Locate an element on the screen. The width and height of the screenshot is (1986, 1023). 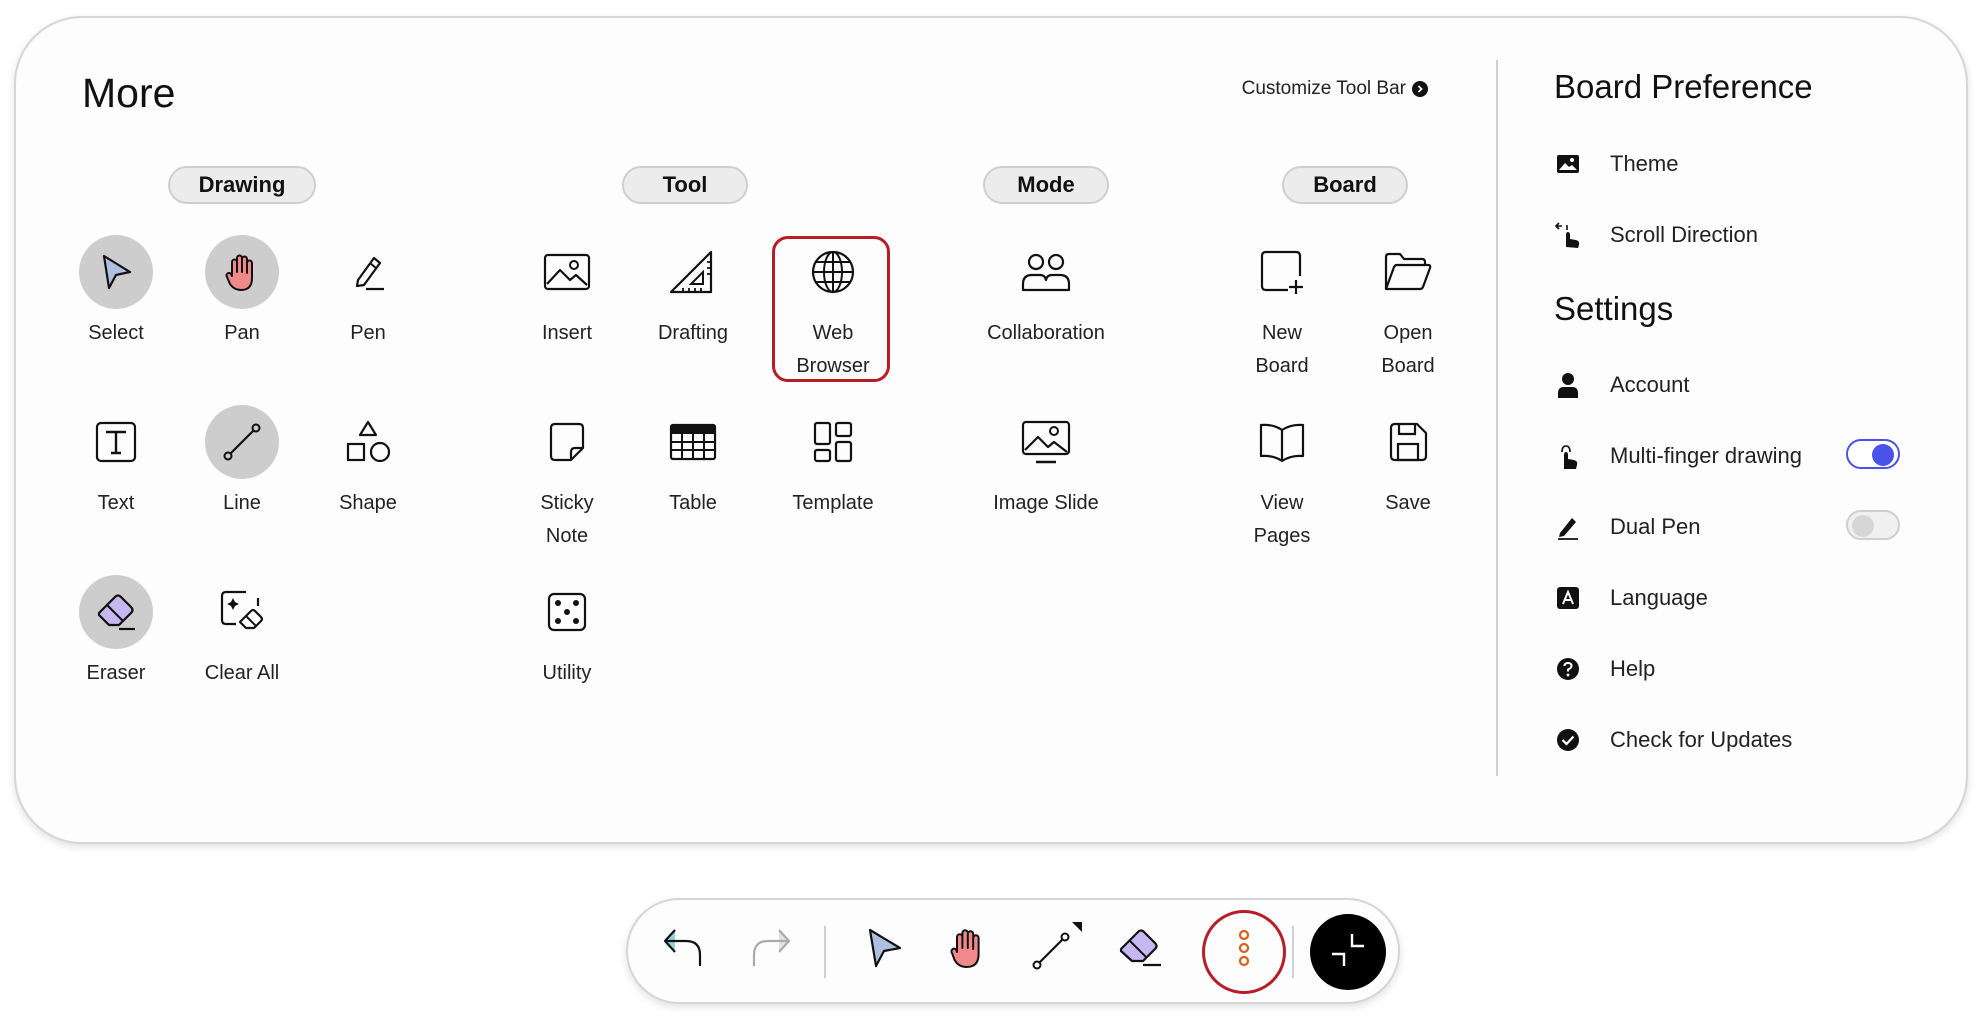
pen-icon is located at coordinates (1568, 527).